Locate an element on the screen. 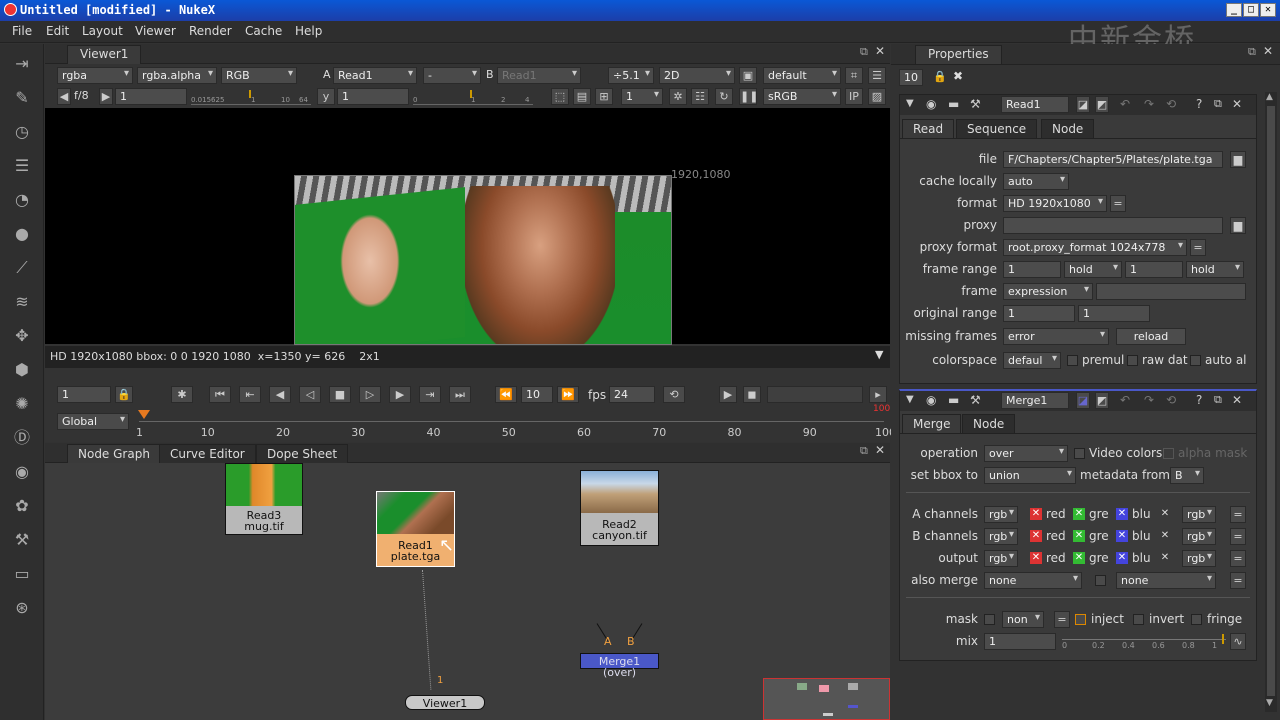 The image size is (1280, 720). cache-locally-dropdown: auto is located at coordinates (1036, 181).